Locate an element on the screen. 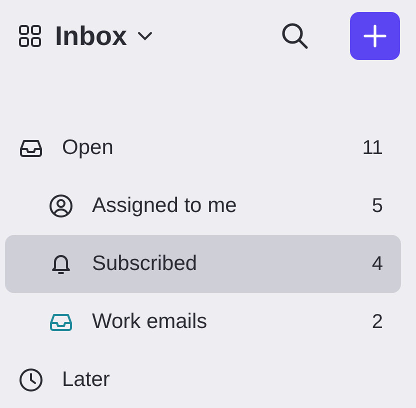 This screenshot has height=408, width=416. item-count: 4 is located at coordinates (377, 264).